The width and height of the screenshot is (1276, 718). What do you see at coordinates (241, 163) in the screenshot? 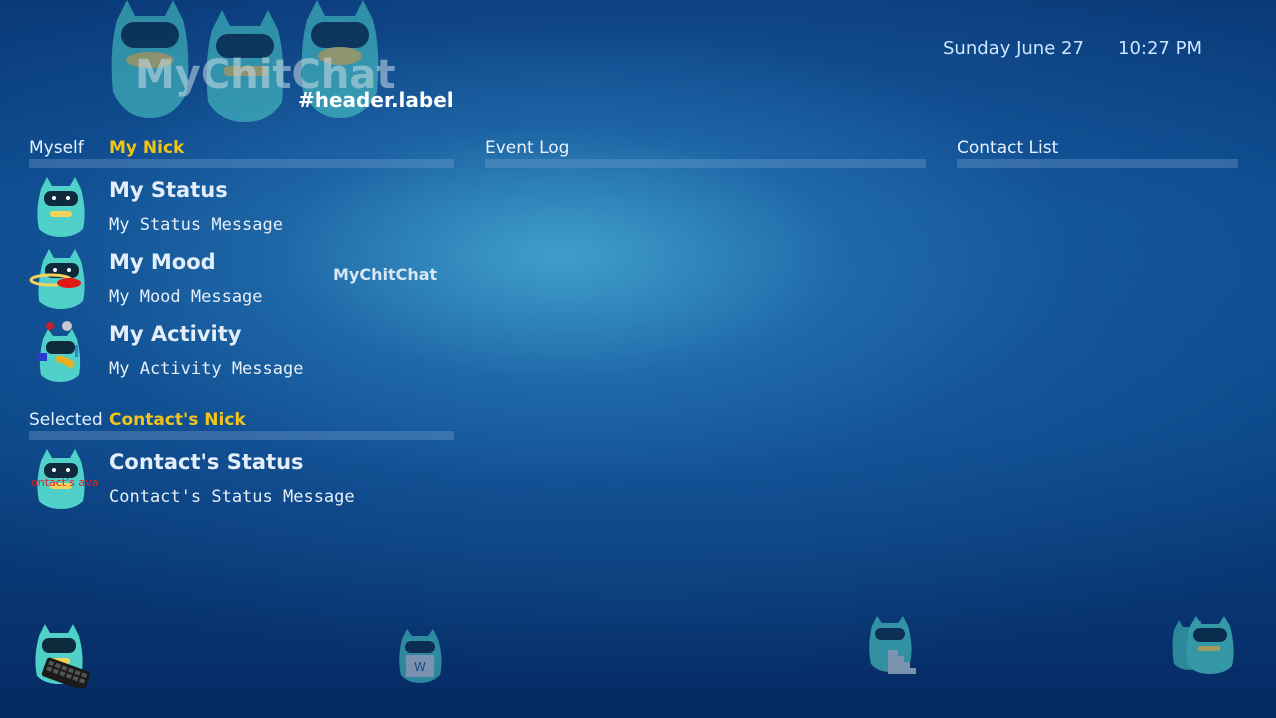
I see `myself-divider-bar` at bounding box center [241, 163].